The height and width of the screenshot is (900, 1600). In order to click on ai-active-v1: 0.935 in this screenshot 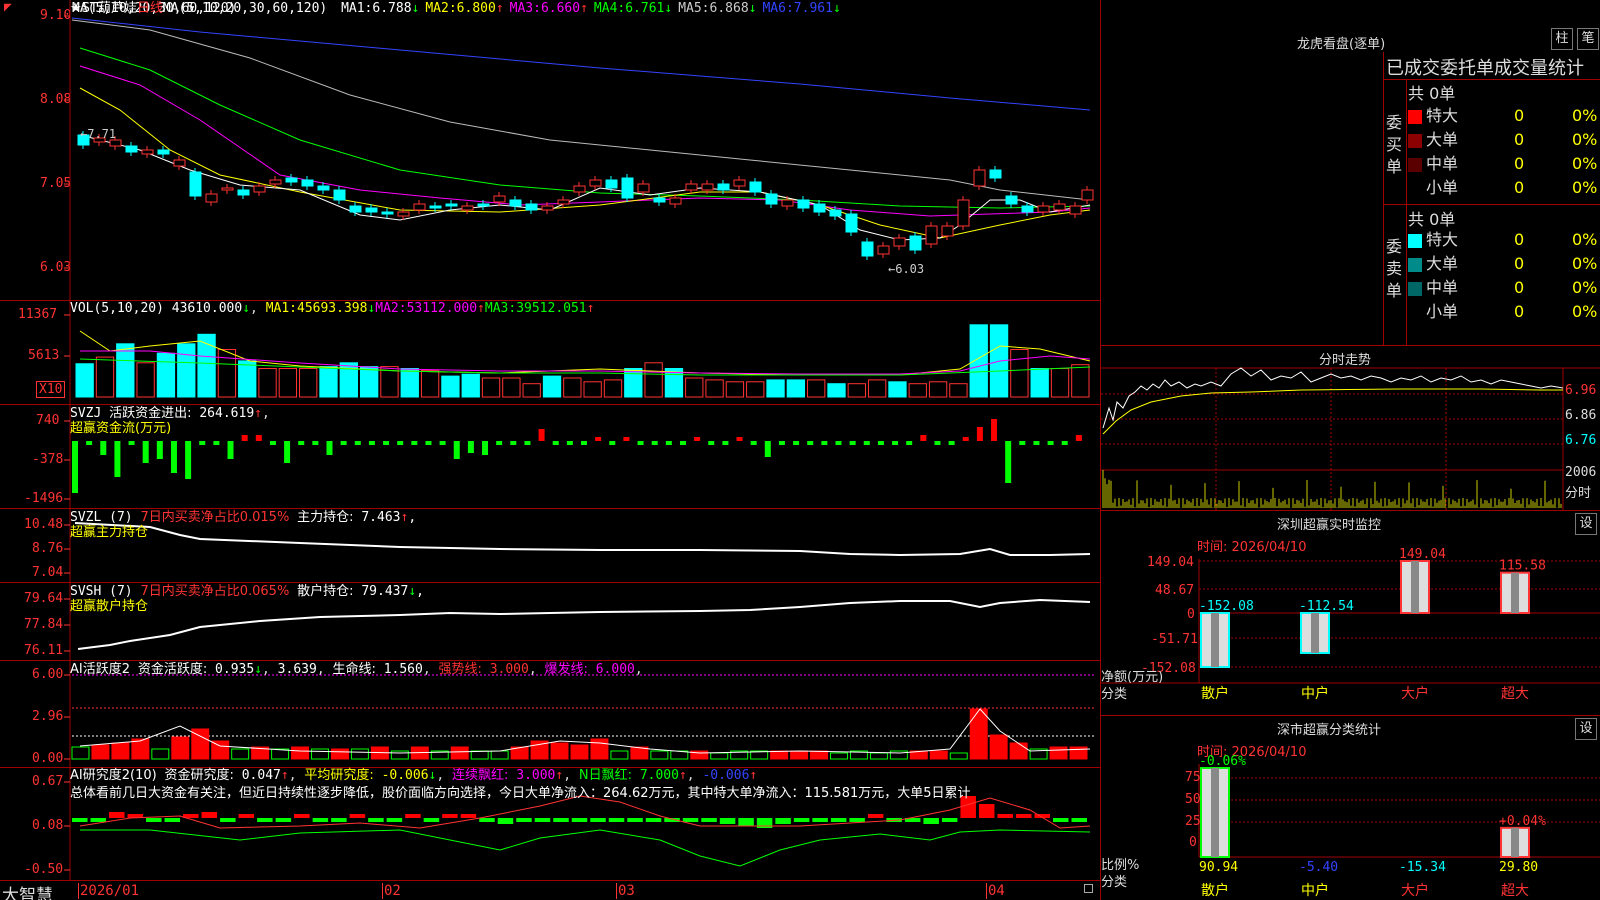, I will do `click(235, 669)`.